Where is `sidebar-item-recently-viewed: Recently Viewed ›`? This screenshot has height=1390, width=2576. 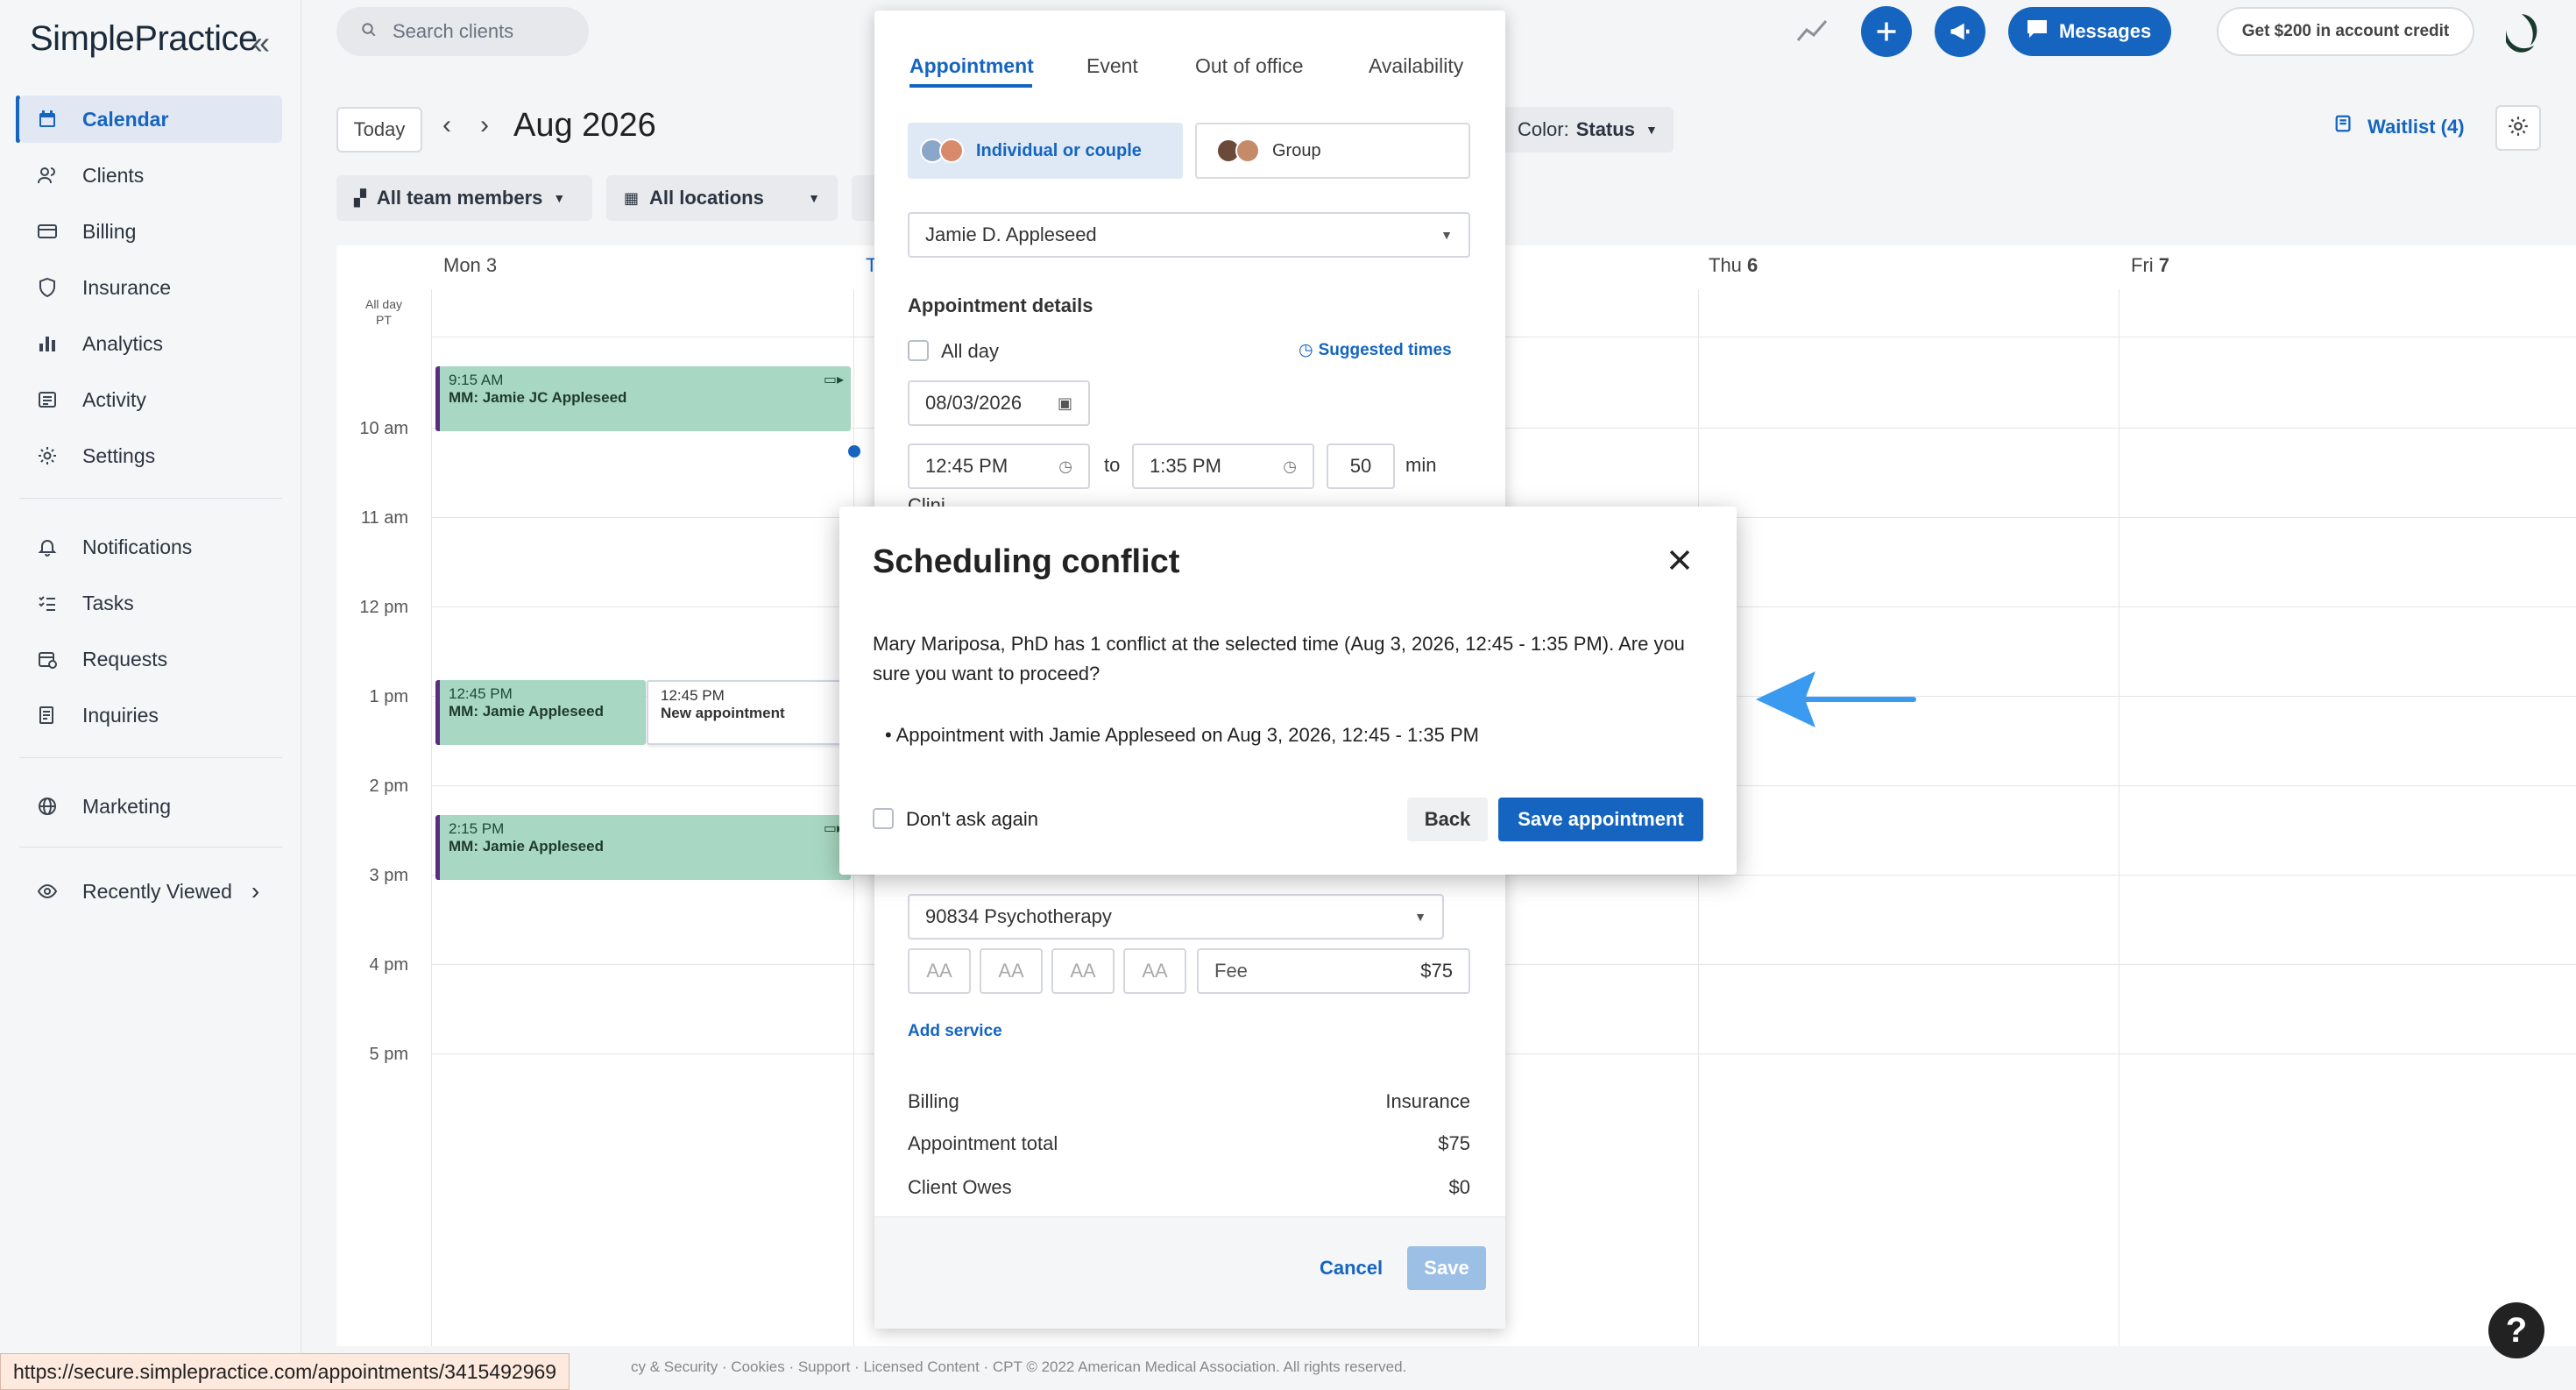
sidebar-item-recently-viewed: Recently Viewed › is located at coordinates (150, 891).